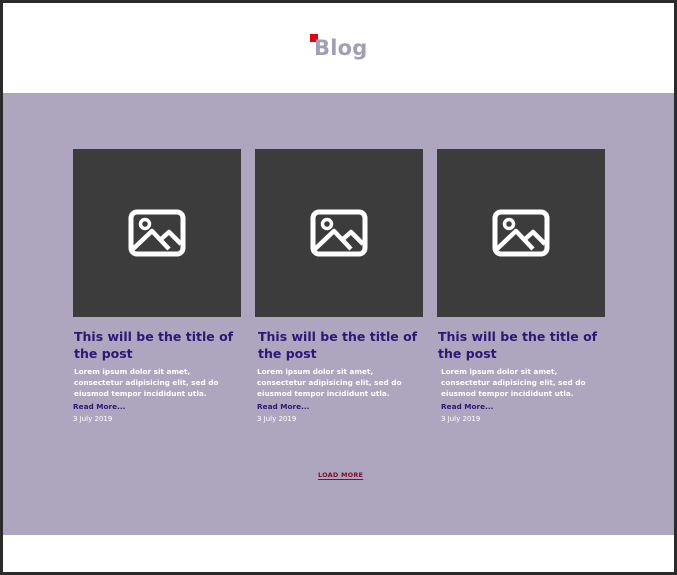 This screenshot has width=677, height=575. What do you see at coordinates (340, 475) in the screenshot?
I see `load-more-button: LOAD MORE` at bounding box center [340, 475].